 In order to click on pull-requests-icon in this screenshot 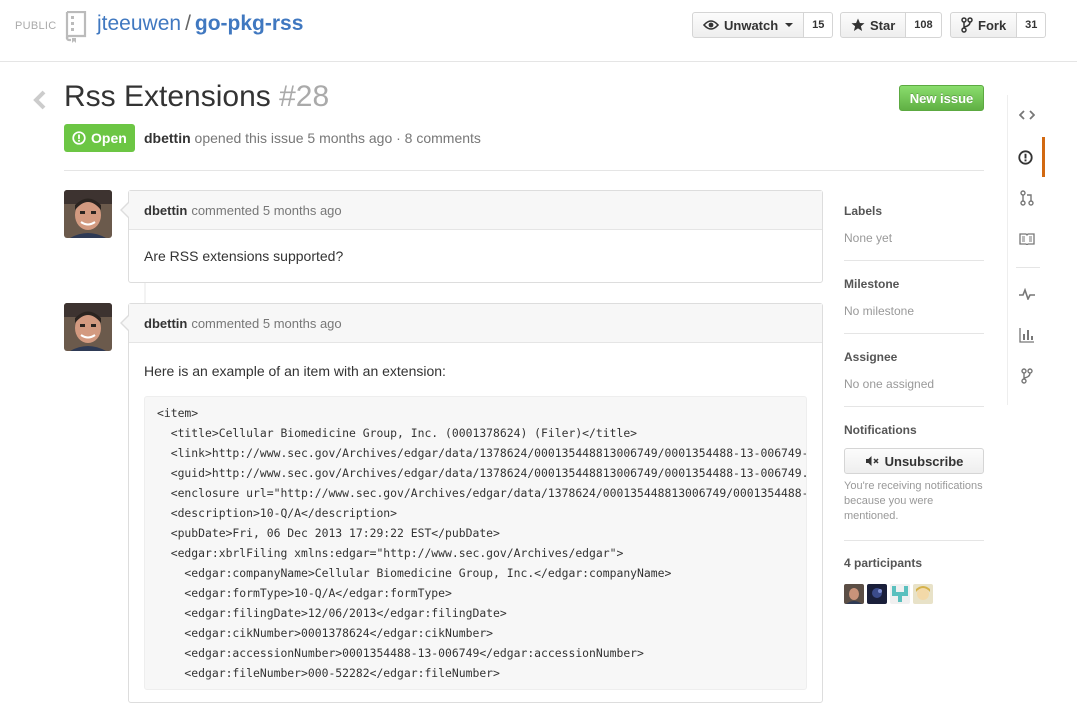, I will do `click(1026, 198)`.